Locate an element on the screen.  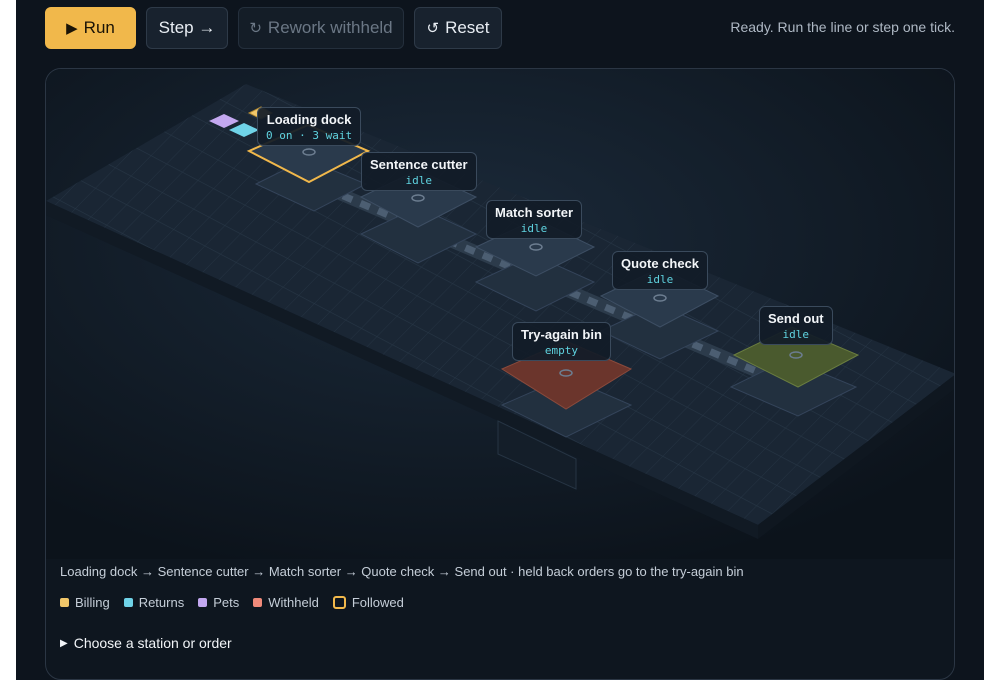
run-button: ▶ Run is located at coordinates (90, 28).